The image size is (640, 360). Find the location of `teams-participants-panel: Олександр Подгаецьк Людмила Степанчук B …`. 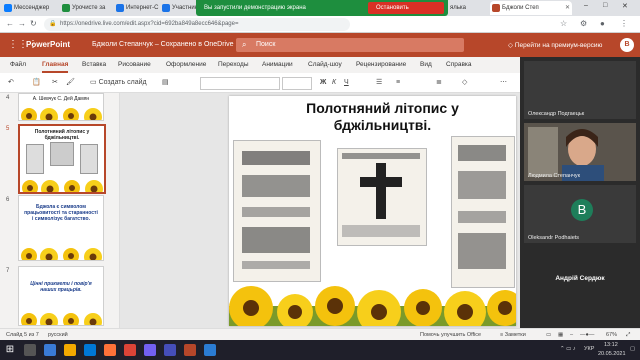

teams-participants-panel: Олександр Подгаецьк Людмила Степанчук B … is located at coordinates (580, 192).